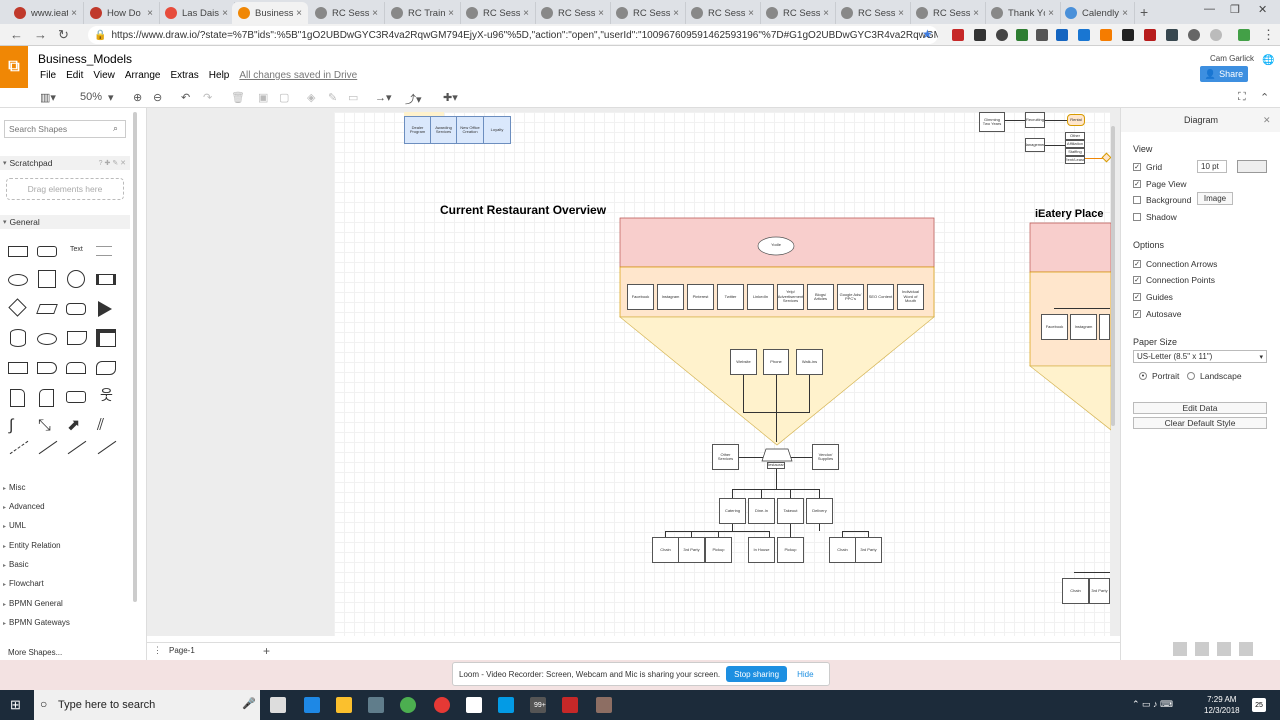  What do you see at coordinates (143, 75) in the screenshot?
I see `menu-arrange: Arrange` at bounding box center [143, 75].